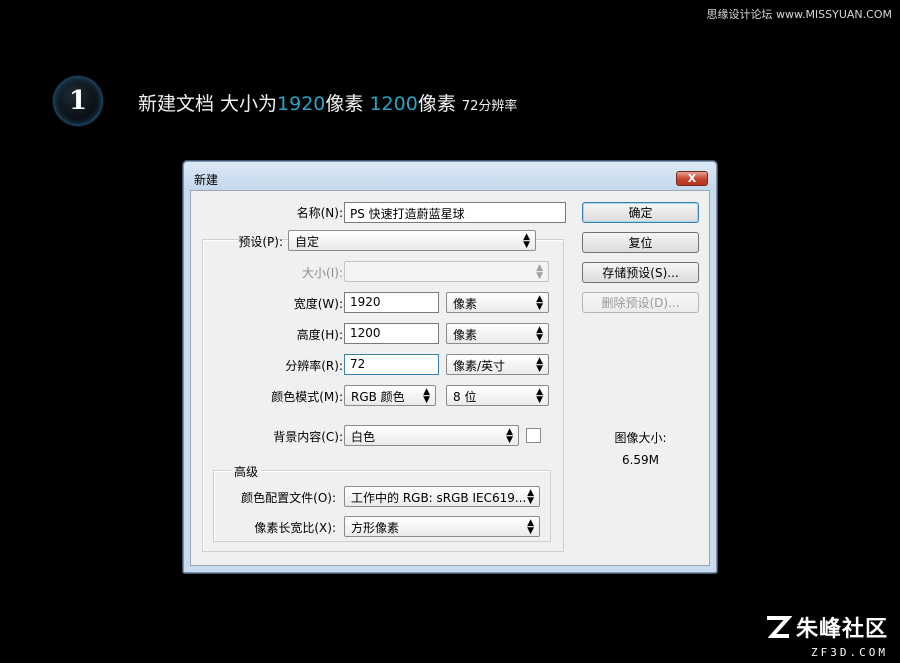 The height and width of the screenshot is (663, 900). I want to click on background-select: 白色 ▲ ▼, so click(431, 435).